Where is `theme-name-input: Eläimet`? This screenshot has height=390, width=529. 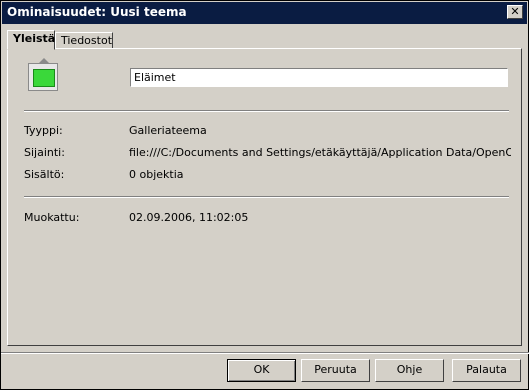 theme-name-input: Eläimet is located at coordinates (319, 77).